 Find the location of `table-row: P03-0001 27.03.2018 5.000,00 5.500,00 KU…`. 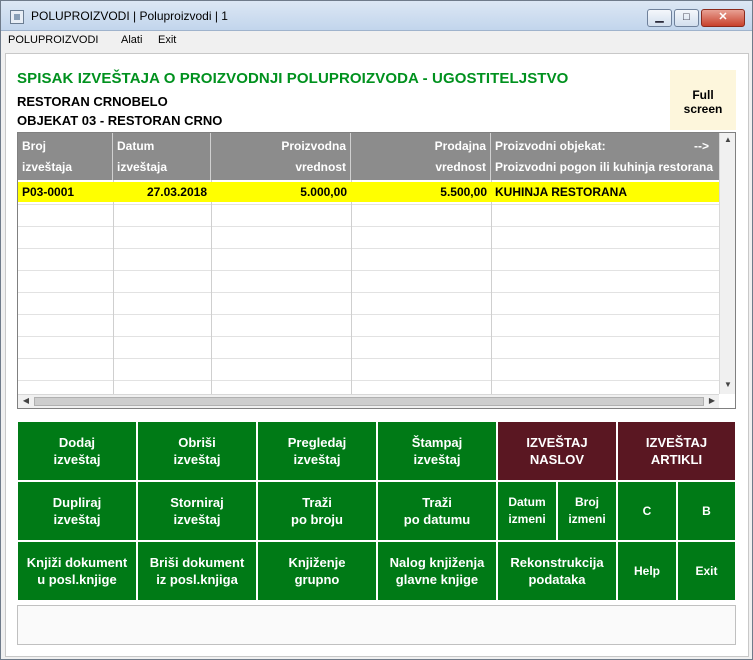

table-row: P03-0001 27.03.2018 5.000,00 5.500,00 KU… is located at coordinates (368, 192).